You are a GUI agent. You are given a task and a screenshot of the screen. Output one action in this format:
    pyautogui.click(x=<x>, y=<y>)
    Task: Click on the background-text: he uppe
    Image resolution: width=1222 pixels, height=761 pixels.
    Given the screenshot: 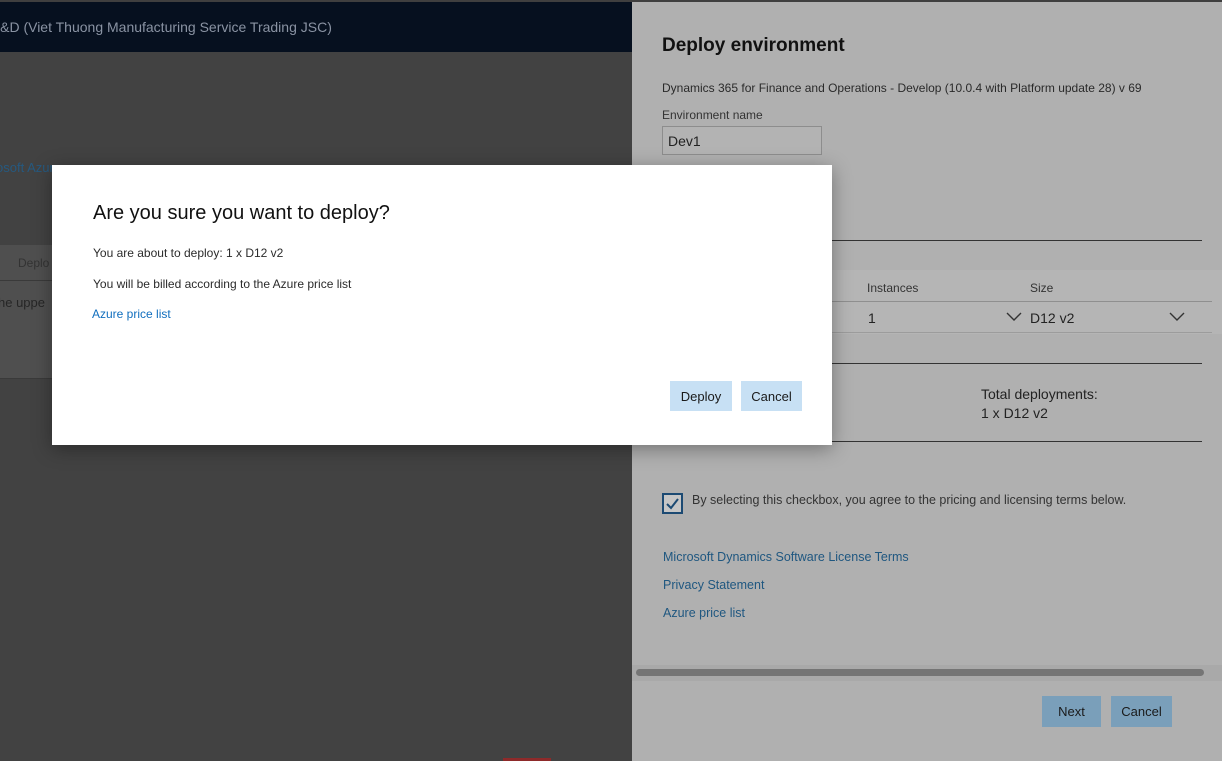 What is the action you would take?
    pyautogui.click(x=22, y=302)
    